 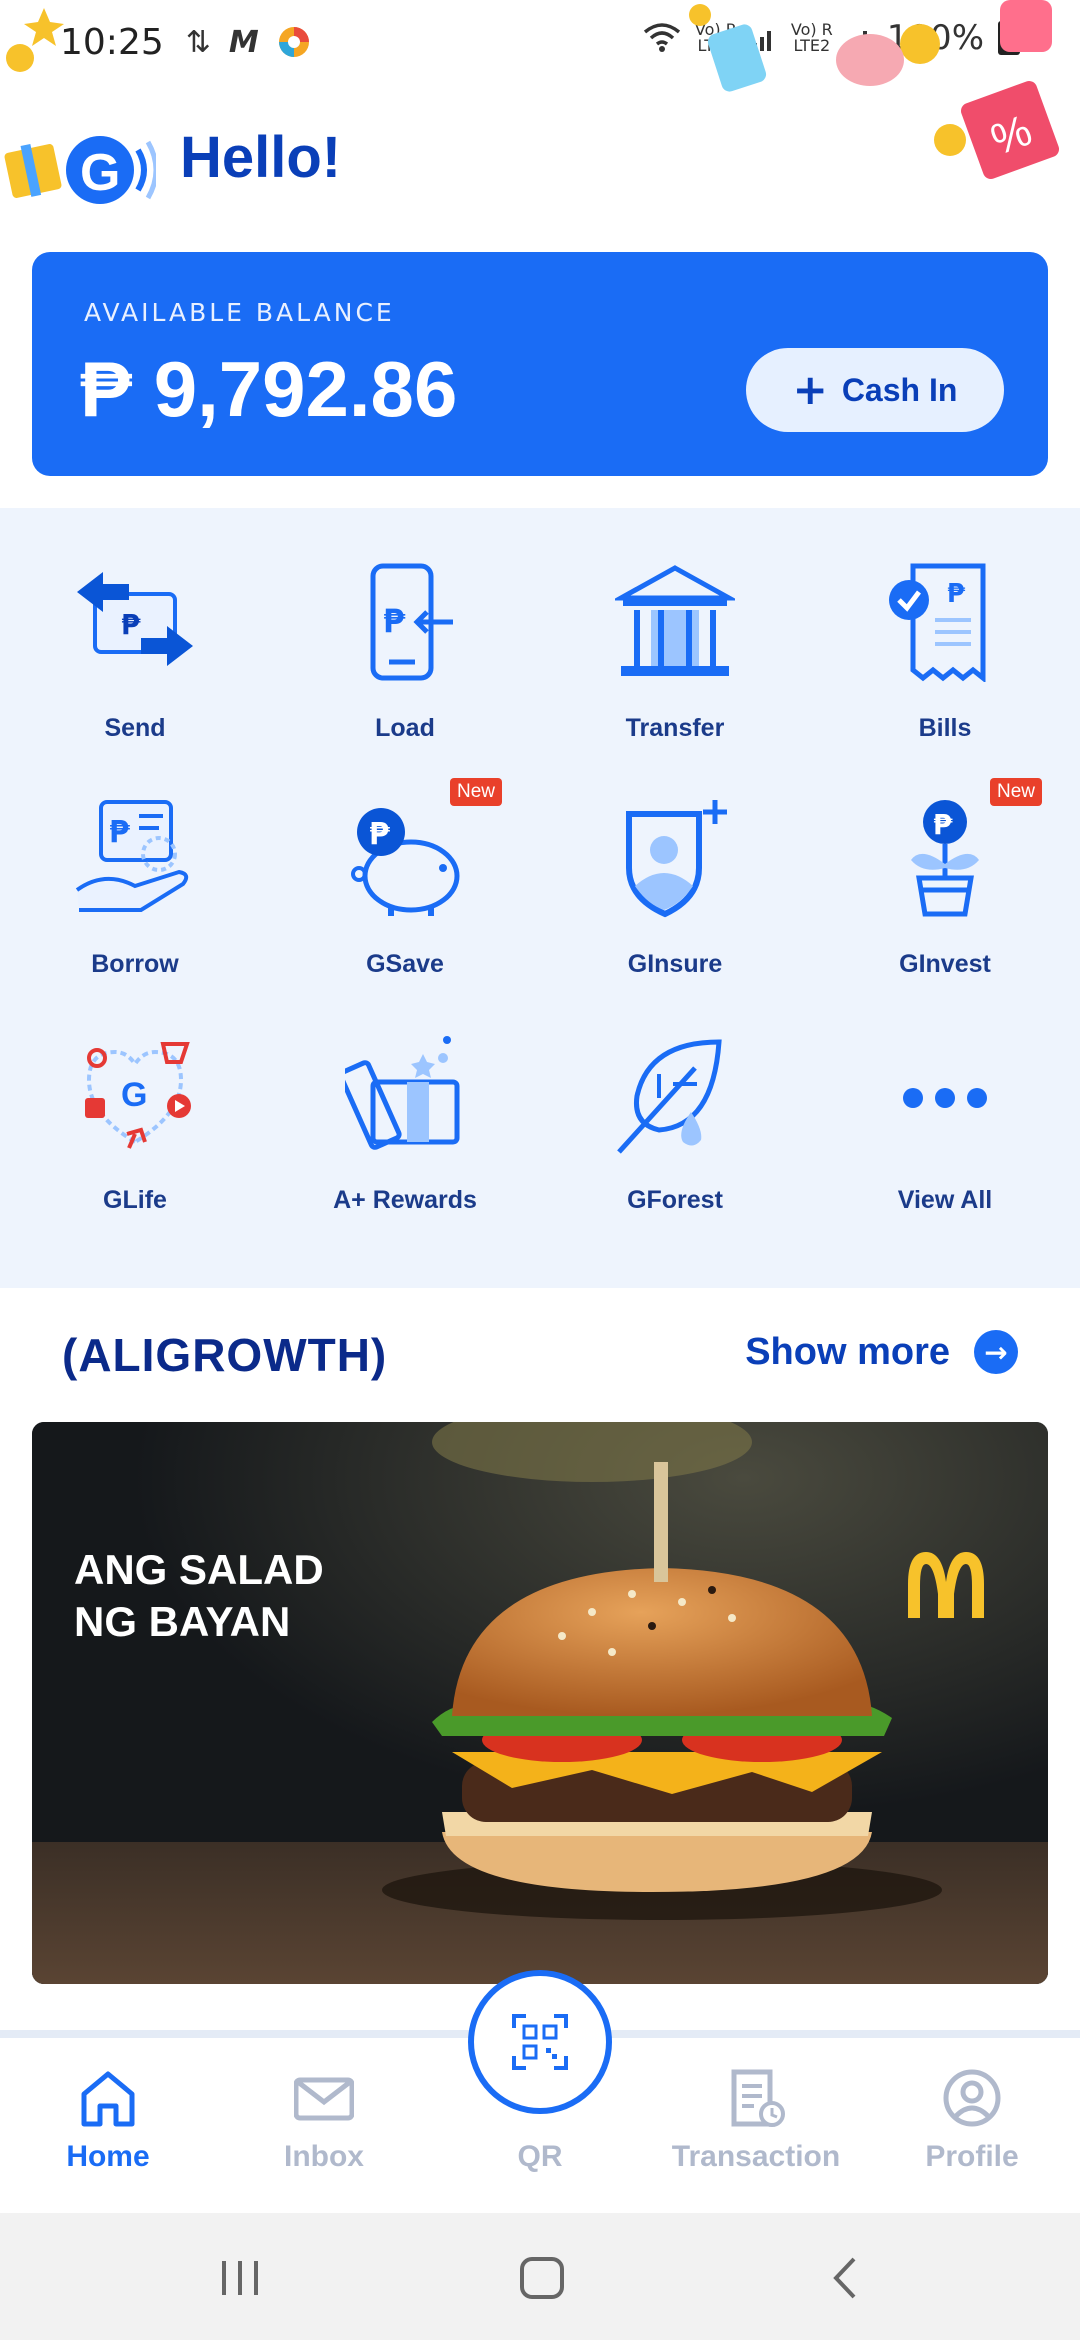 I want to click on nav-label: Inbox, so click(x=324, y=2156).